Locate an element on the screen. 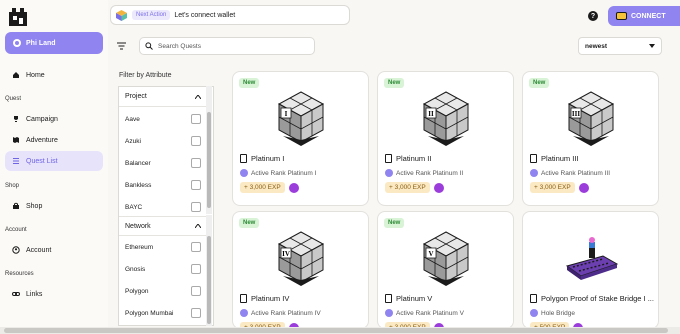 This screenshot has height=334, width=680. filter-option: Polygon is located at coordinates (163, 291).